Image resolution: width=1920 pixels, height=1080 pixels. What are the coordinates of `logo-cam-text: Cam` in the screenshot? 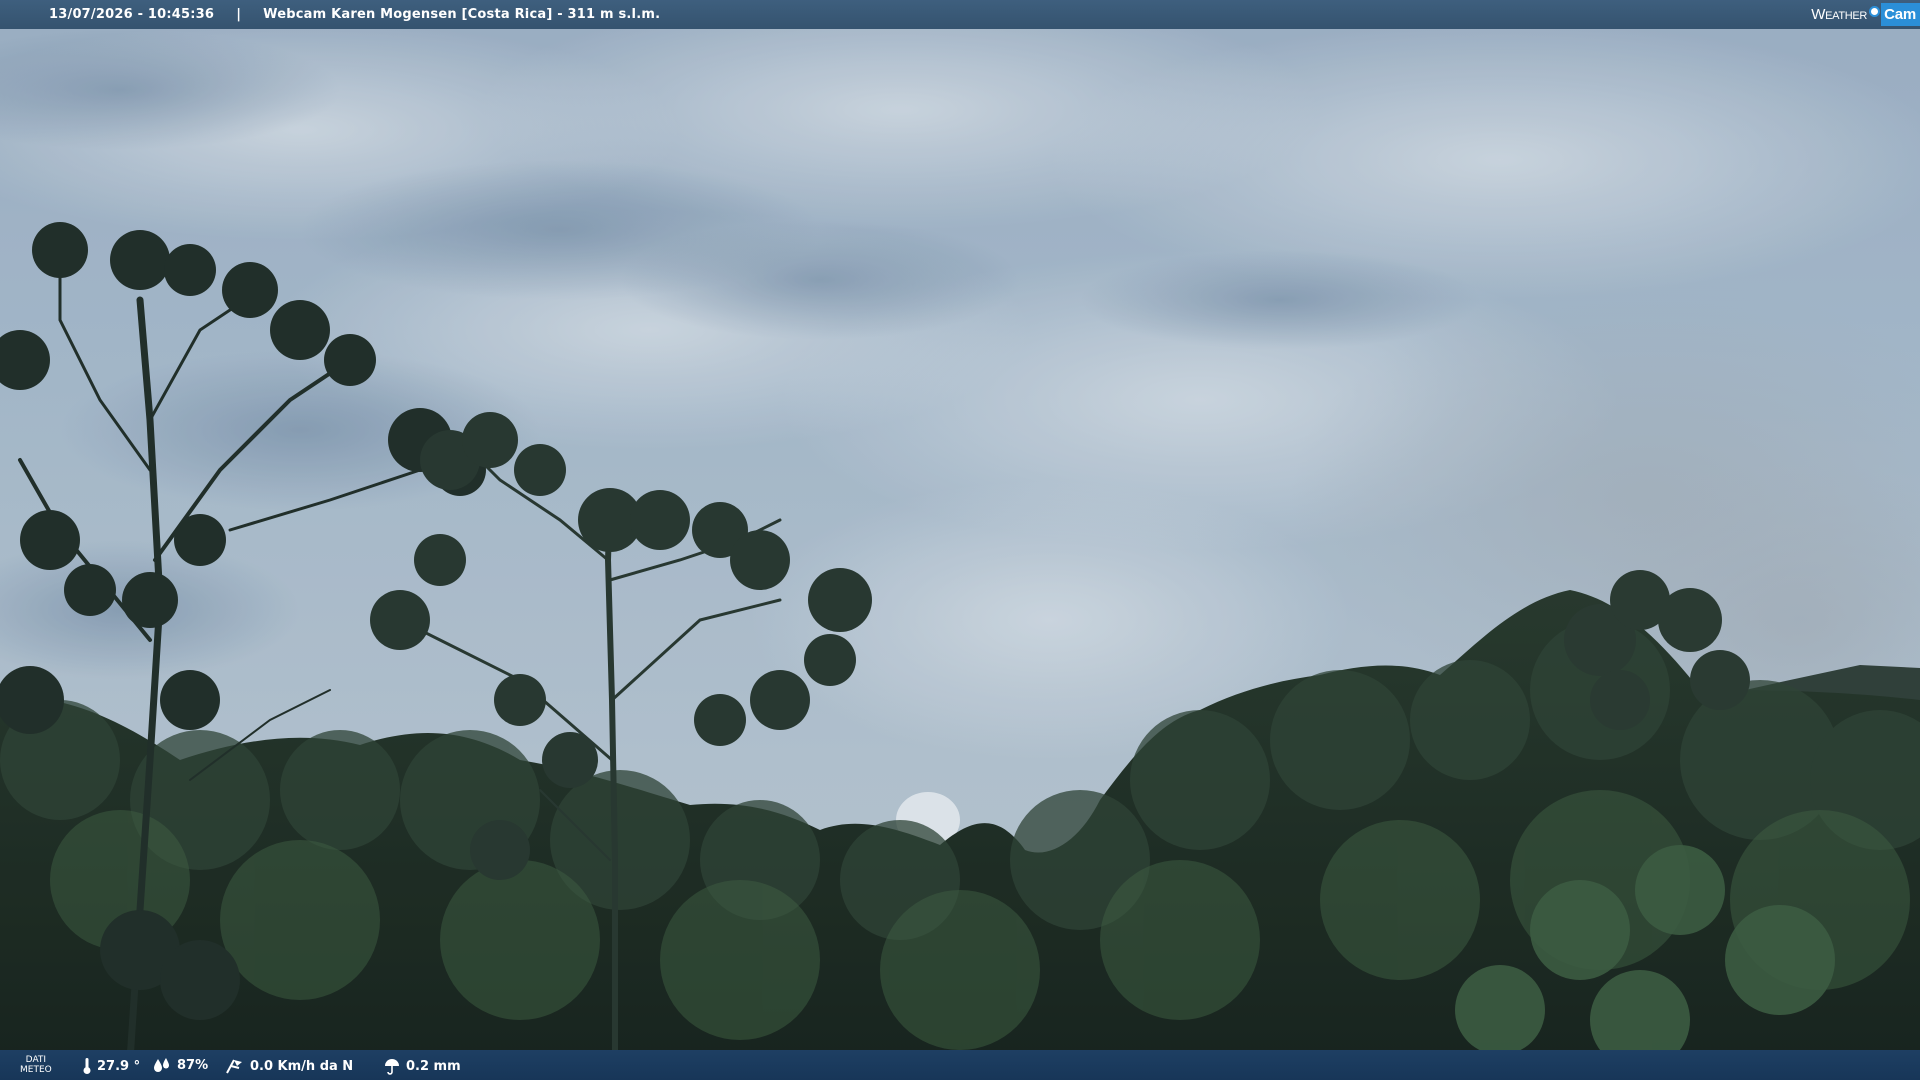 It's located at (1900, 14).